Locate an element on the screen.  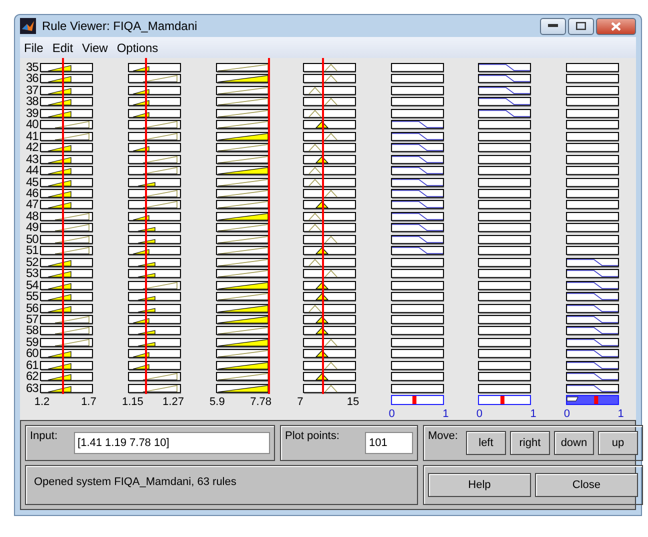
maximize-icon is located at coordinates (581, 26).